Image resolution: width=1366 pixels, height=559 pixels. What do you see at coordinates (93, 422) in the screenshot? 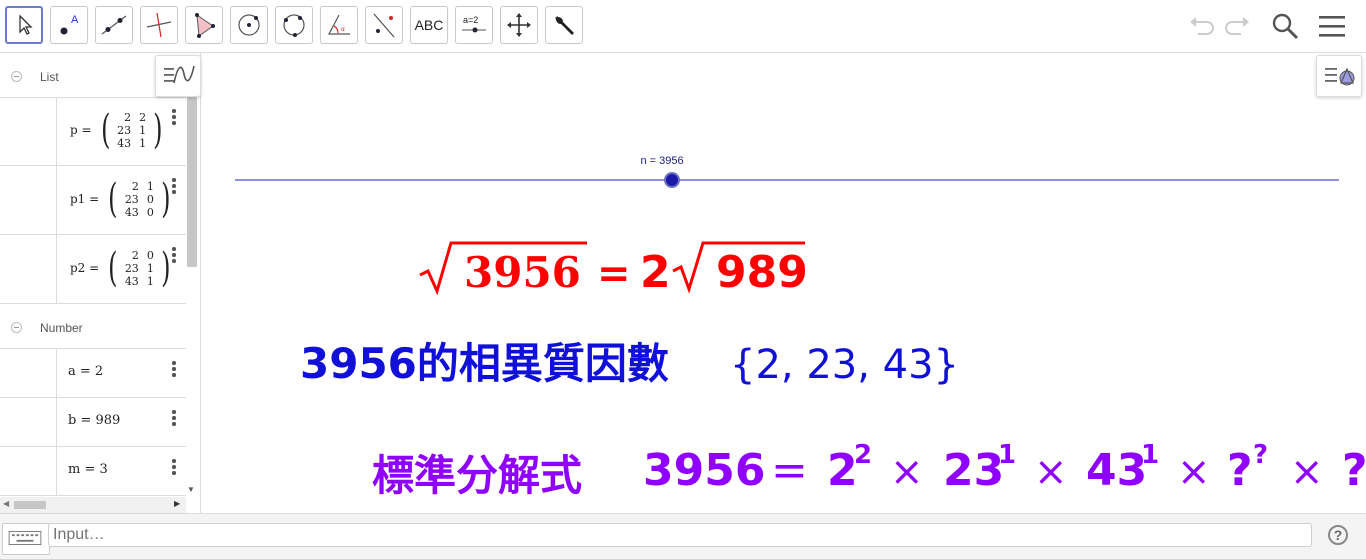
I see `algebra-row-b: b = 989` at bounding box center [93, 422].